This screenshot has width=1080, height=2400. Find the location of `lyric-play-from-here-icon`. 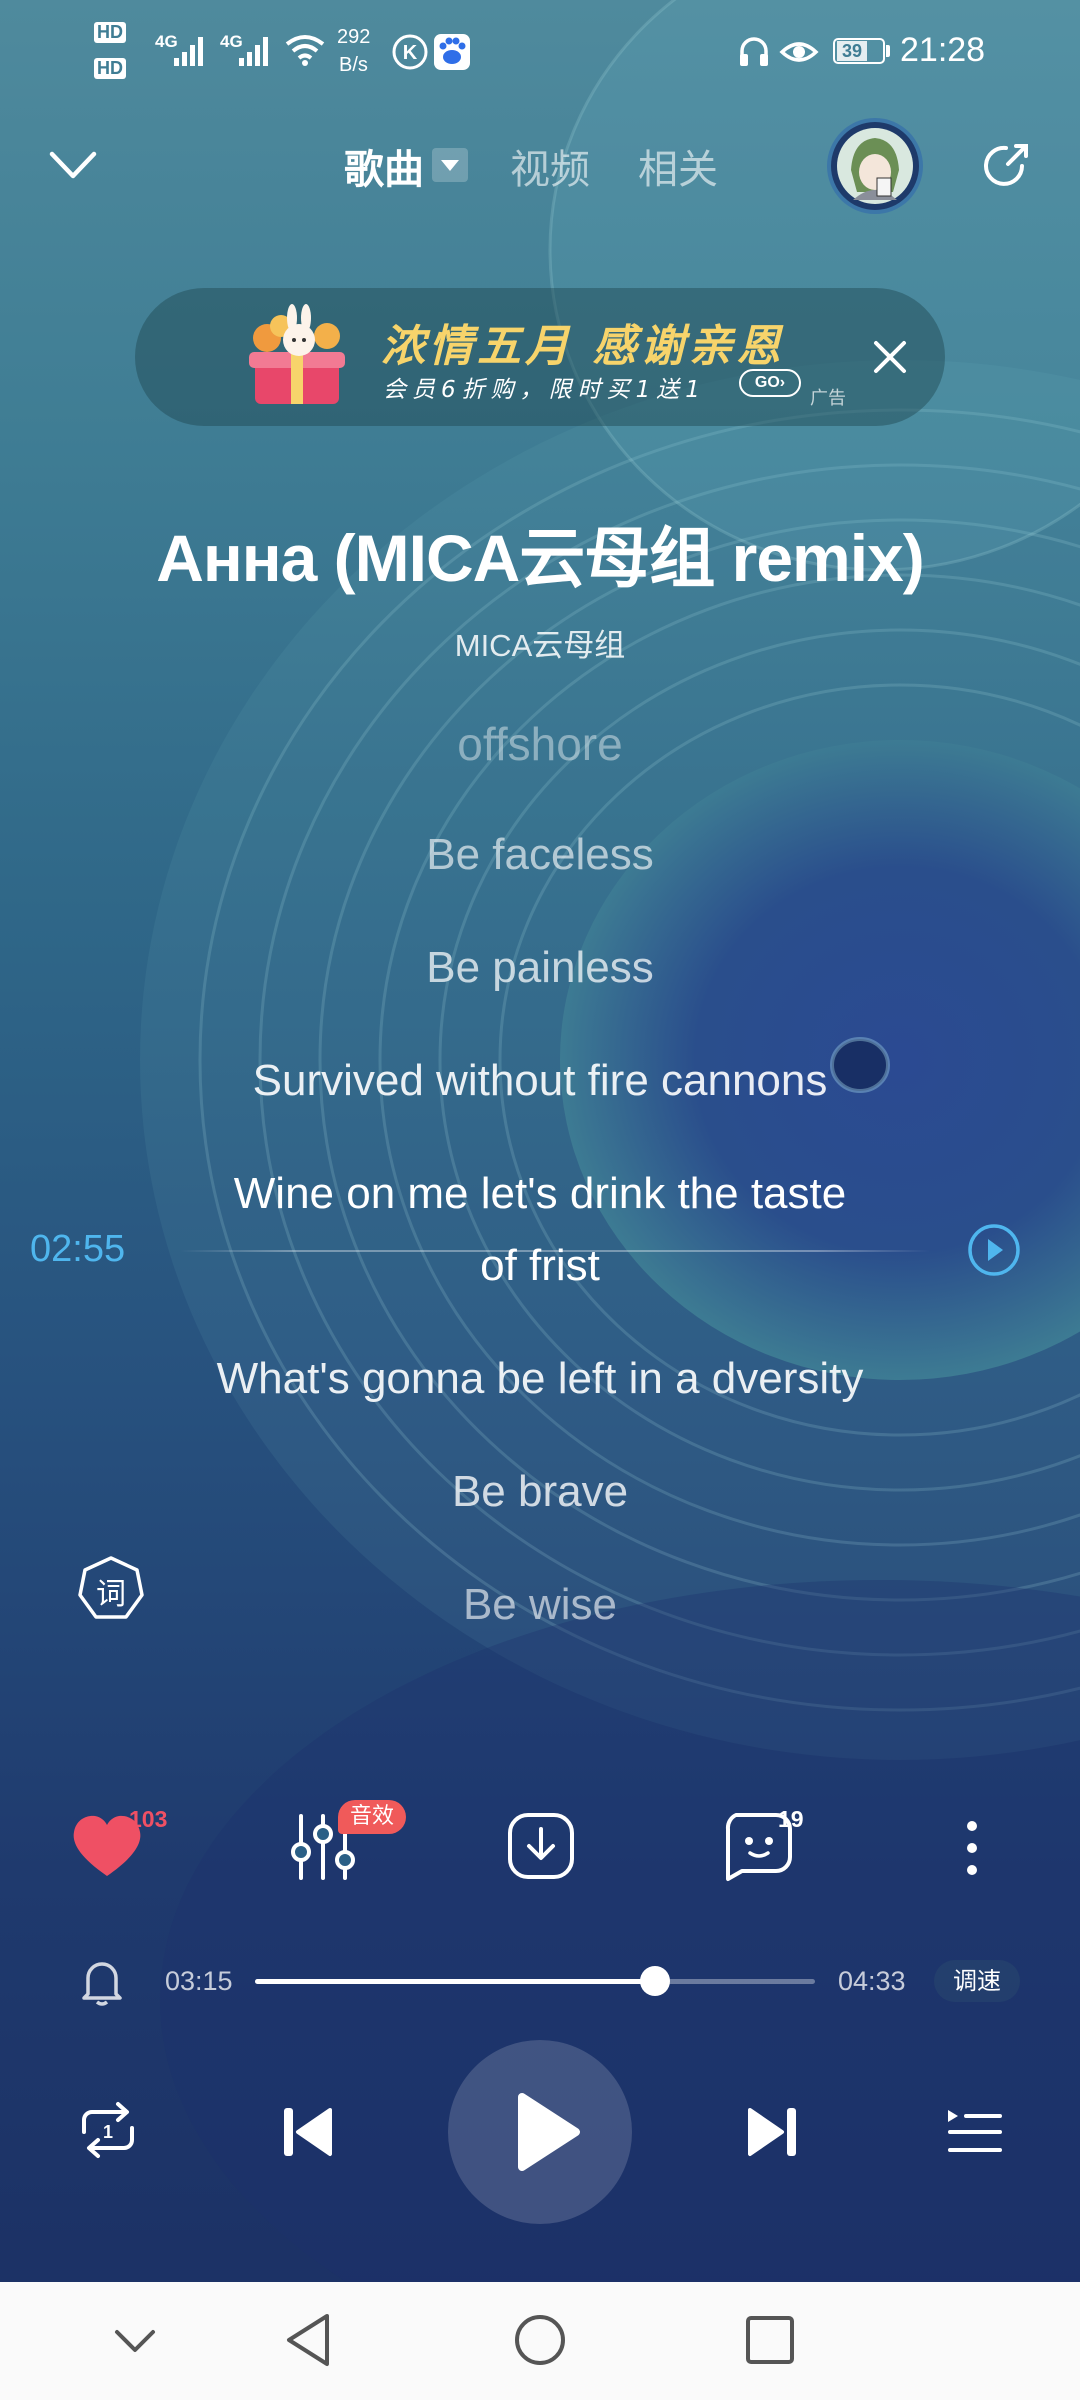

lyric-play-from-here-icon is located at coordinates (994, 1250).